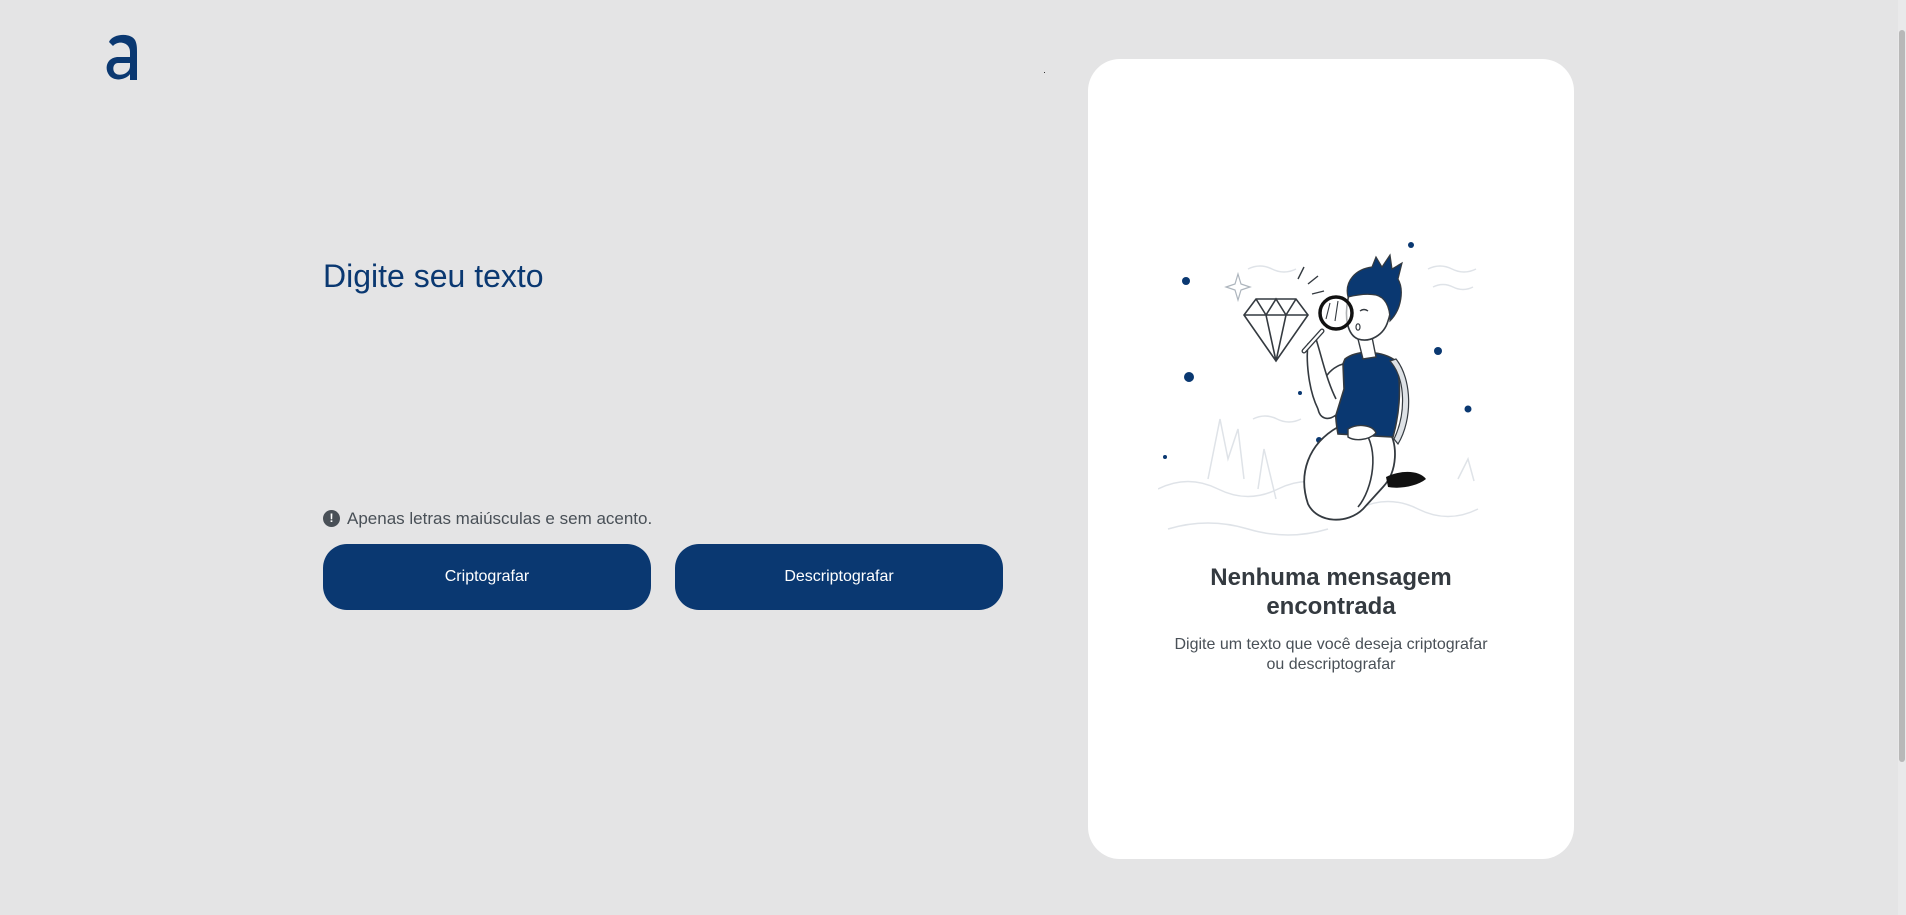  What do you see at coordinates (1902, 396) in the screenshot?
I see `scrollbar-thumb` at bounding box center [1902, 396].